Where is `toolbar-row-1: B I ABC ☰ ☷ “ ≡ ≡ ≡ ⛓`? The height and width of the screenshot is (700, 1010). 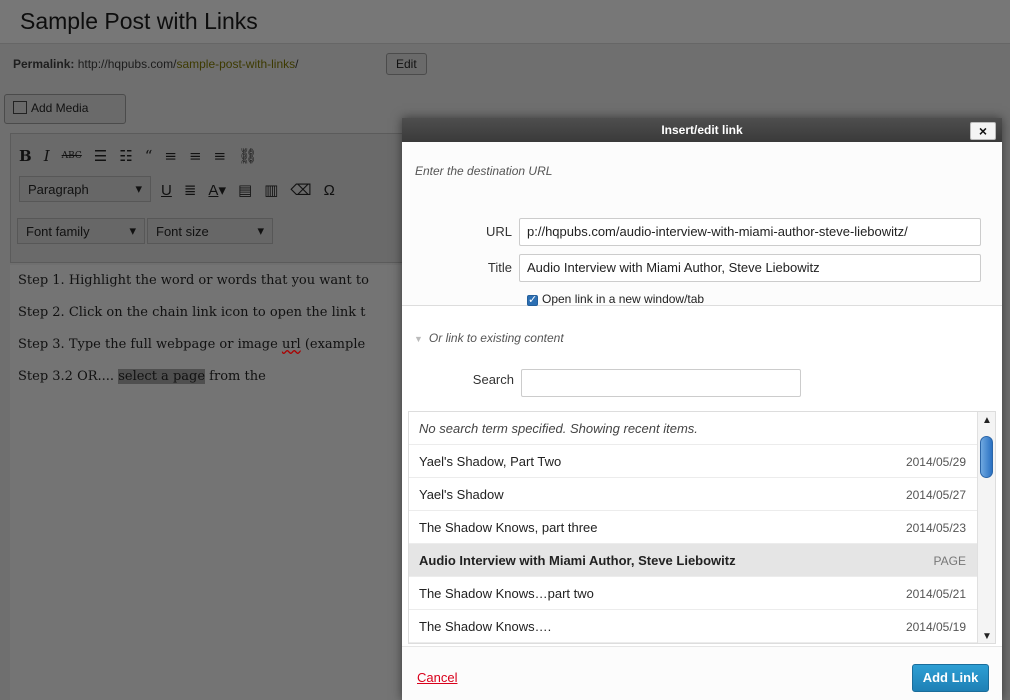
toolbar-row-1: B I ABC ☰ ☷ “ ≡ ≡ ≡ ⛓ is located at coordinates (138, 156).